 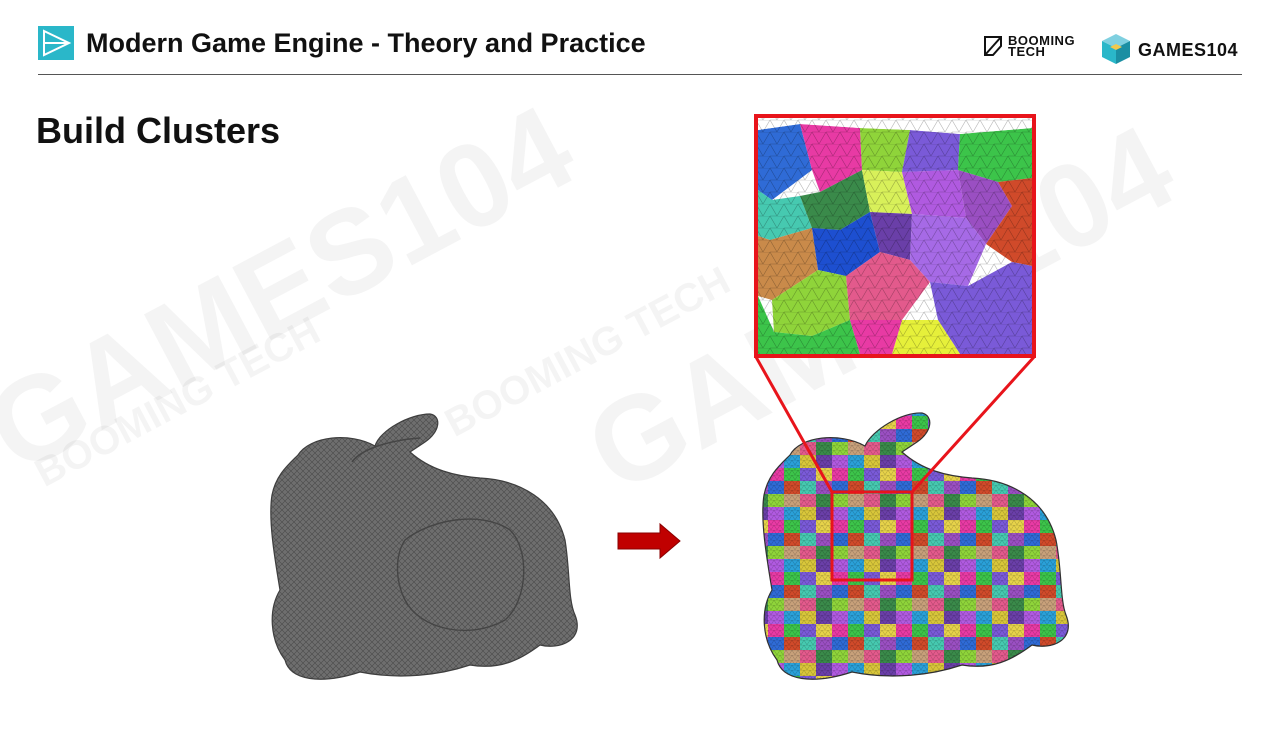 What do you see at coordinates (424, 546) in the screenshot?
I see `gray-bunny-mesh` at bounding box center [424, 546].